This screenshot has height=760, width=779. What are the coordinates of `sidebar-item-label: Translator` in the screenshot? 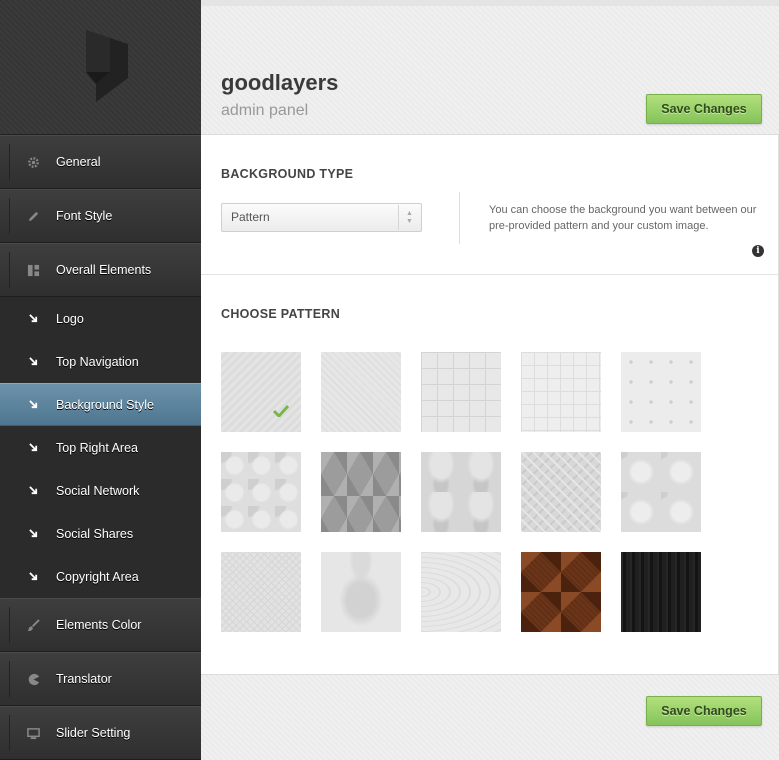 It's located at (84, 679).